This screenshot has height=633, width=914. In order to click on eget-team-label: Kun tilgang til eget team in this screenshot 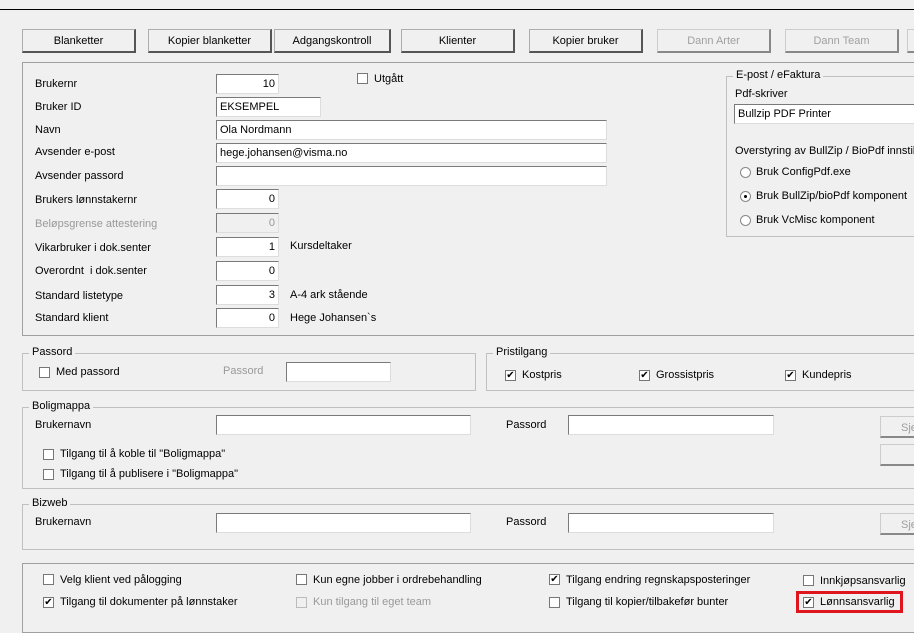, I will do `click(372, 602)`.